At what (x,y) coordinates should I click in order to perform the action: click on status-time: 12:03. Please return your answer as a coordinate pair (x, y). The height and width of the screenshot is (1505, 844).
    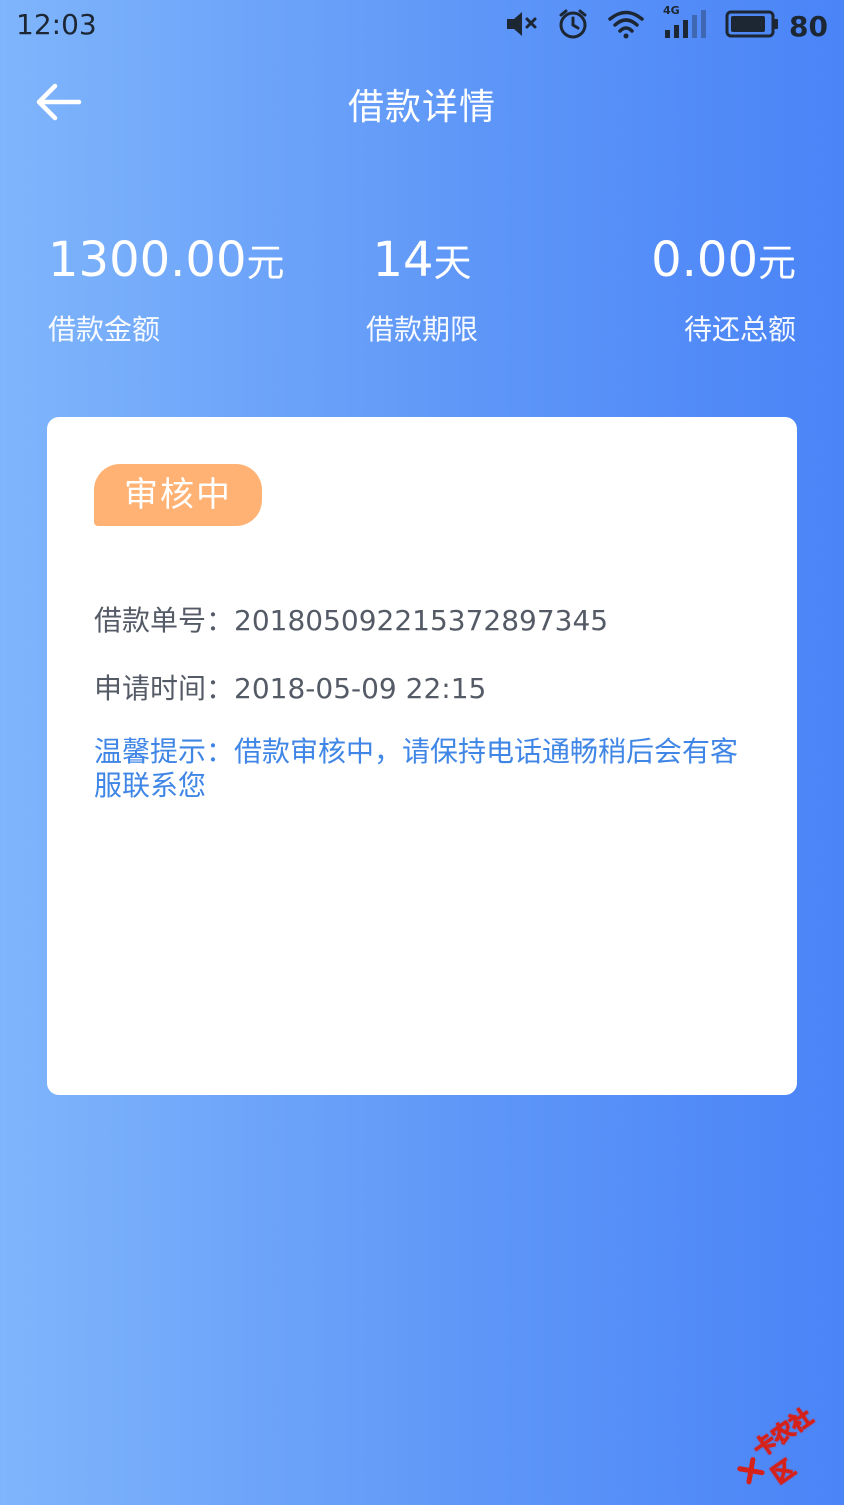
    Looking at the image, I should click on (56, 24).